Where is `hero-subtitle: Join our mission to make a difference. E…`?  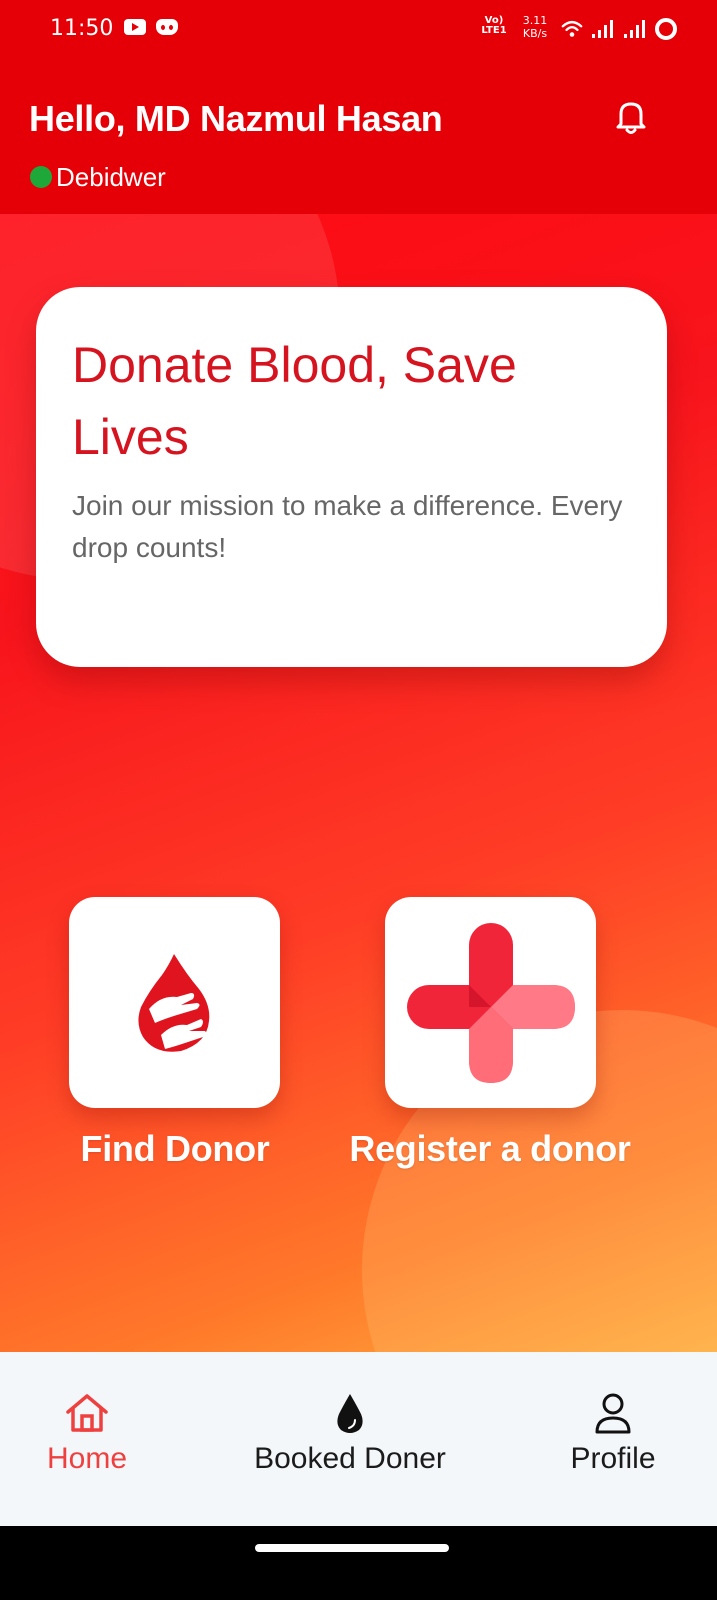 hero-subtitle: Join our mission to make a difference. E… is located at coordinates (347, 526).